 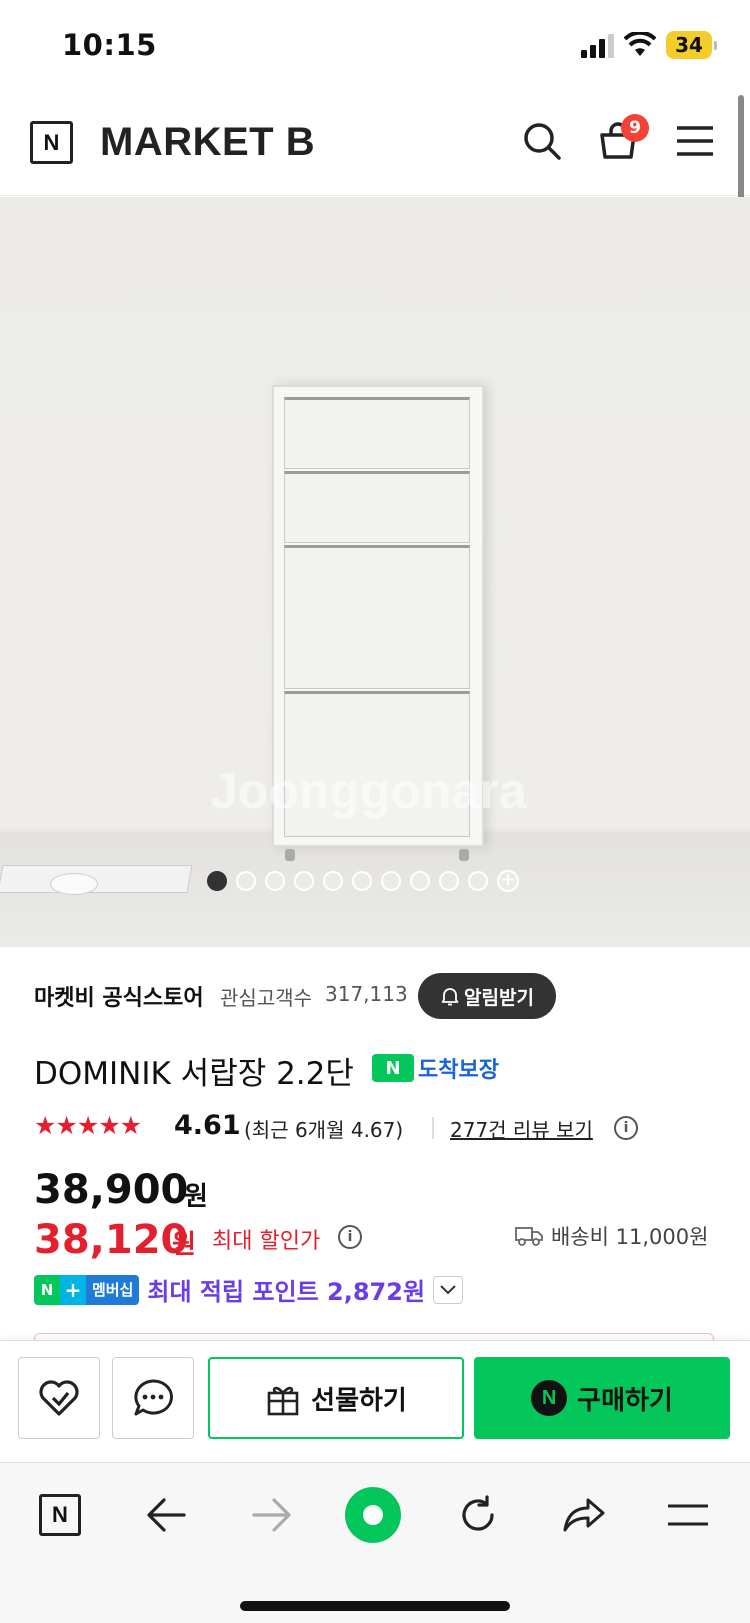 What do you see at coordinates (450, 997) in the screenshot?
I see `bell-plus-icon` at bounding box center [450, 997].